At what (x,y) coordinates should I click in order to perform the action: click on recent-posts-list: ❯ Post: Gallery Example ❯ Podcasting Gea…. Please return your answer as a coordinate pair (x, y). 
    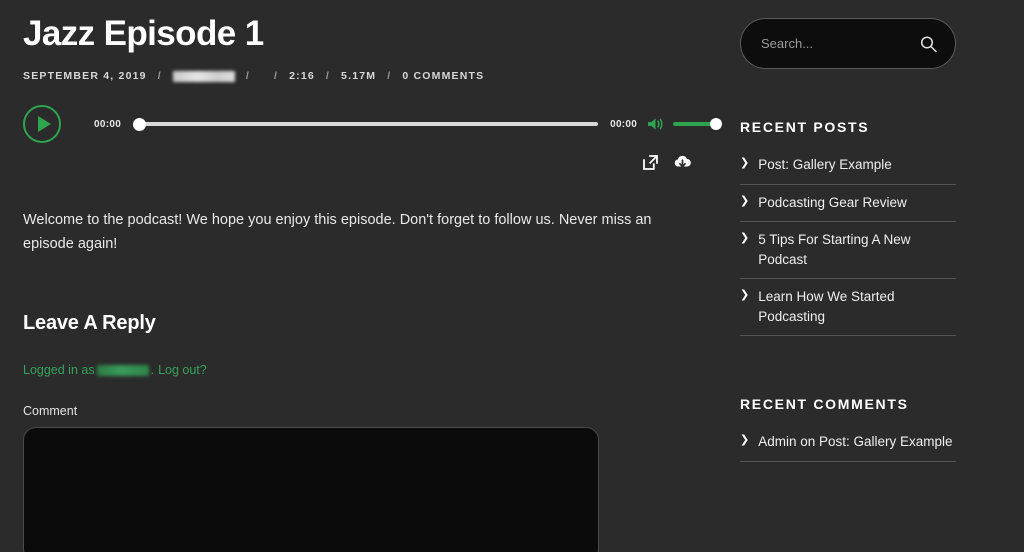
    Looking at the image, I should click on (848, 242).